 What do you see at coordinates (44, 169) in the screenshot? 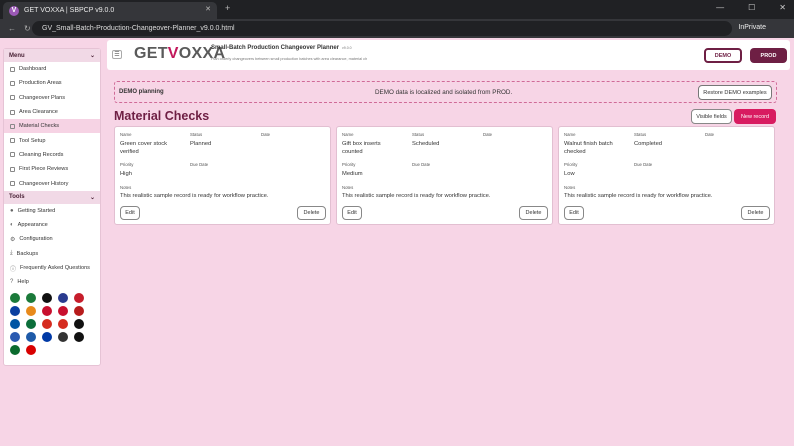
I see `sidebar-item-label: First Piece Reviews` at bounding box center [44, 169].